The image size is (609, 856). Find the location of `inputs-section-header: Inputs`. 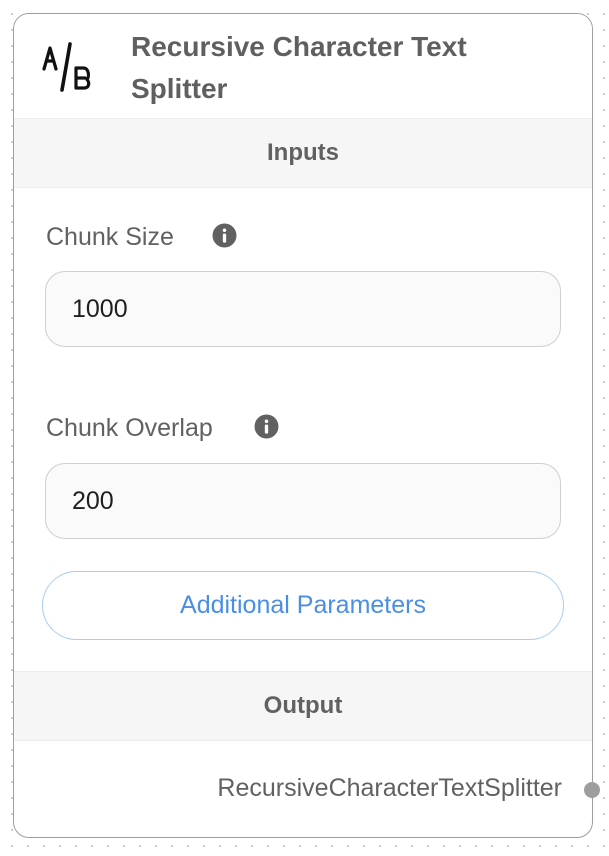

inputs-section-header: Inputs is located at coordinates (303, 153).